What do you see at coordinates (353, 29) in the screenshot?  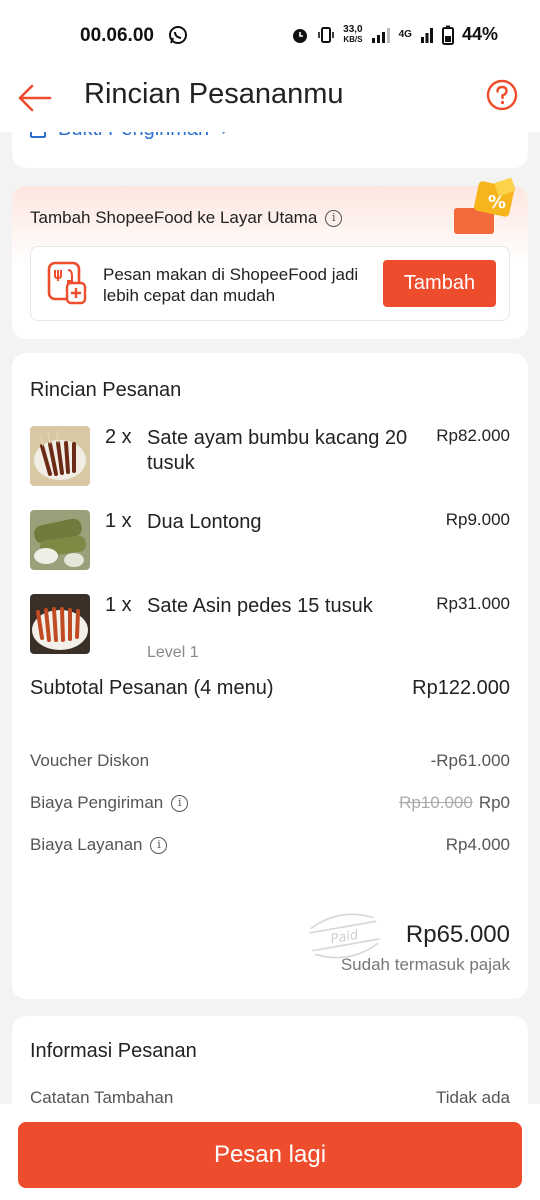 I see `net-speed-value: 33,0` at bounding box center [353, 29].